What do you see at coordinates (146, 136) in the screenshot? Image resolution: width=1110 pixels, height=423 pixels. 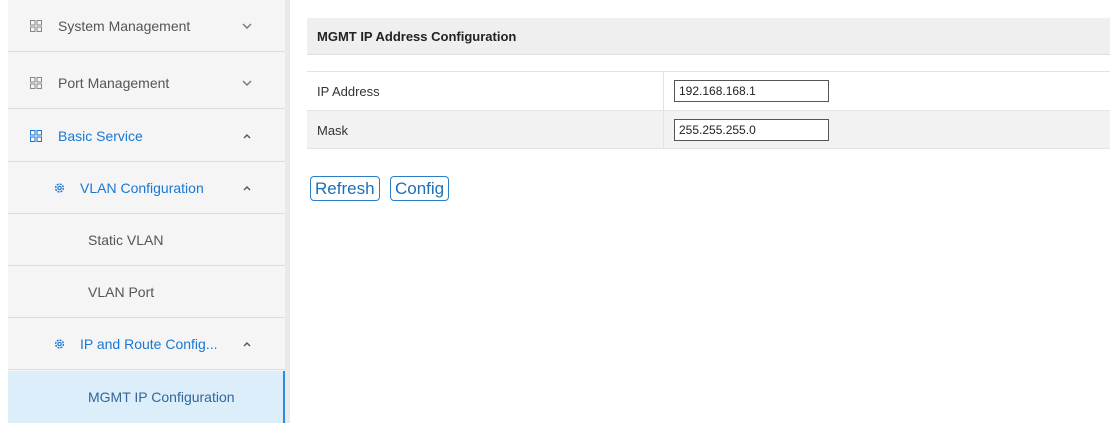 I see `sidebar-item-basic-service: Basic Service` at bounding box center [146, 136].